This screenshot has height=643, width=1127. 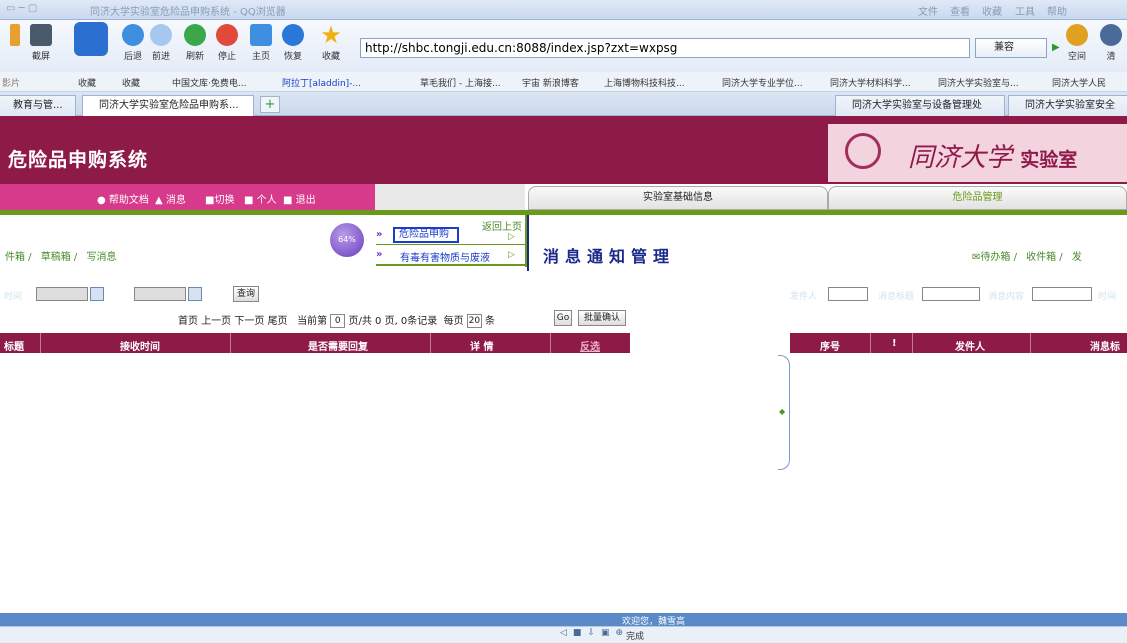 I want to click on crumb-todo: 待办箱, so click(x=995, y=257).